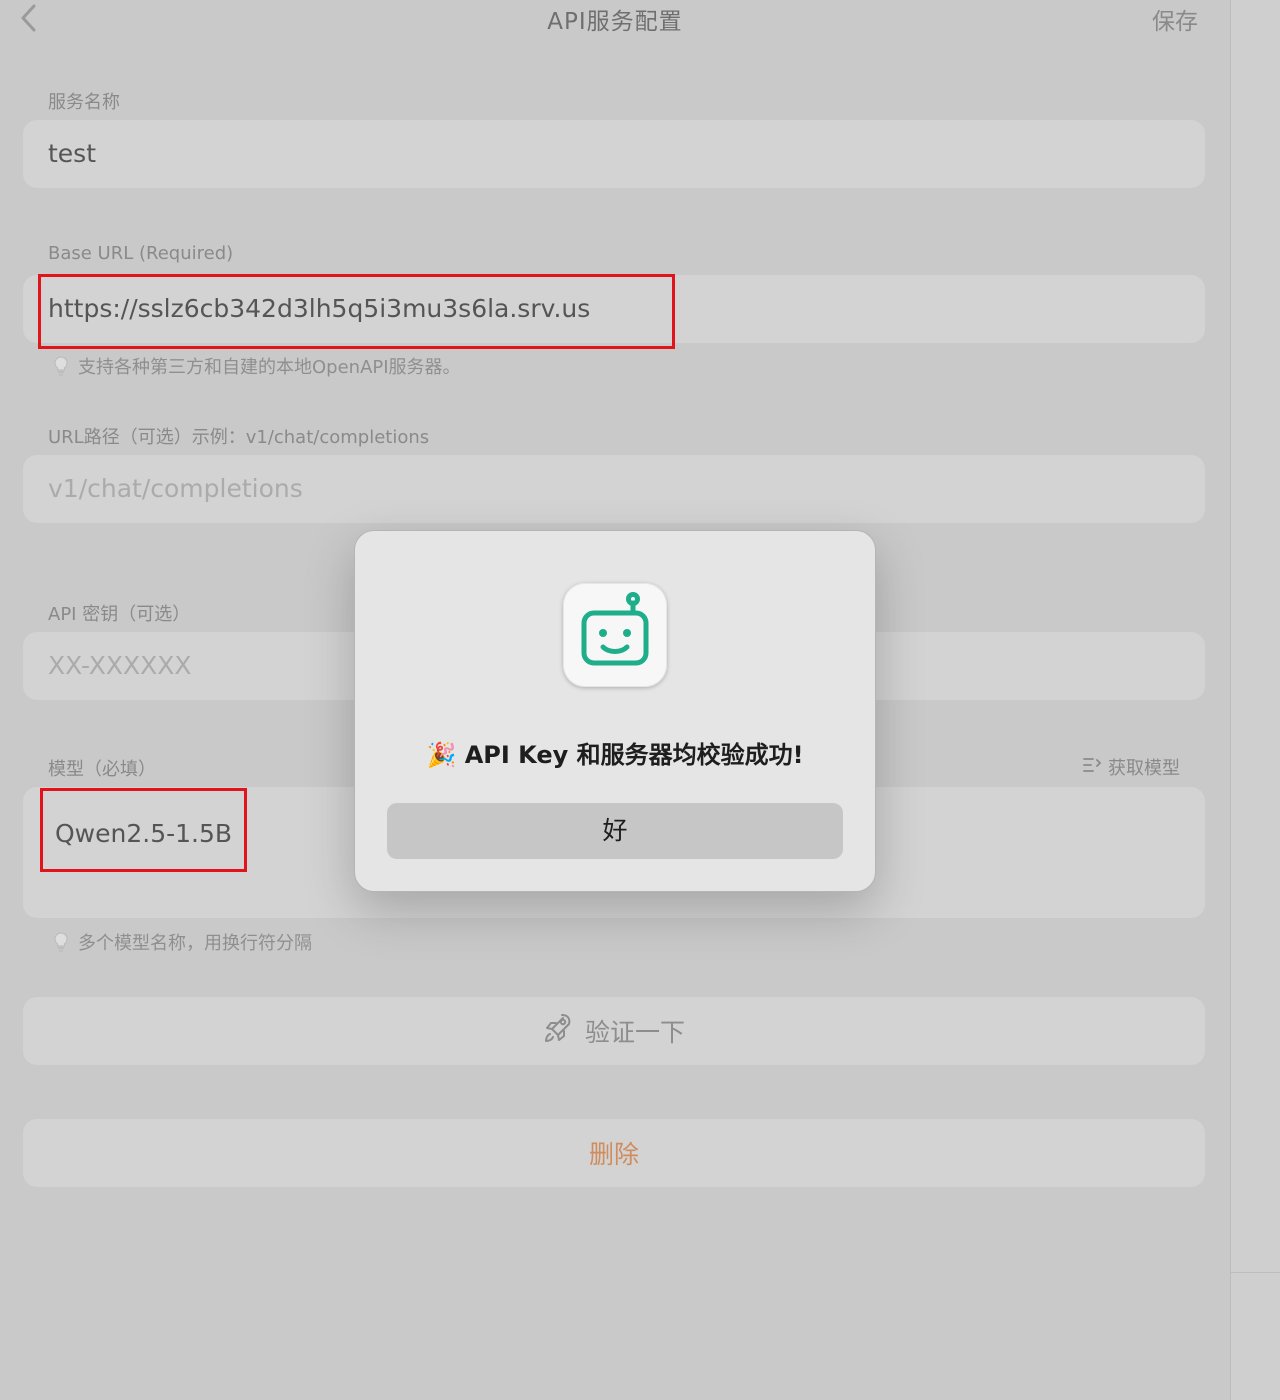  What do you see at coordinates (558, 1031) in the screenshot?
I see `rocket-icon` at bounding box center [558, 1031].